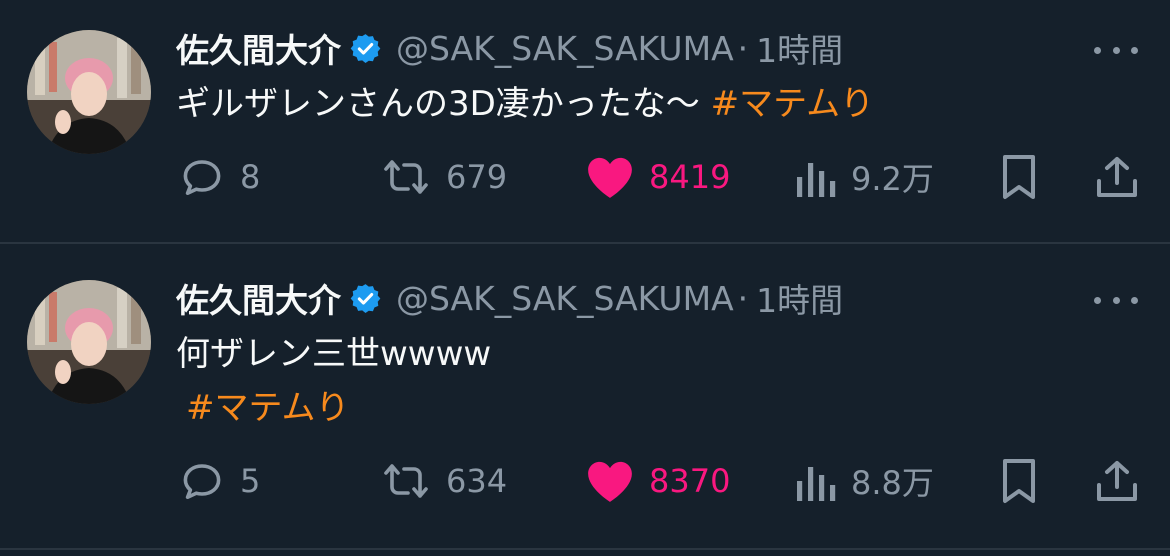 This screenshot has height=556, width=1170. What do you see at coordinates (250, 177) in the screenshot?
I see `reply-count: 8` at bounding box center [250, 177].